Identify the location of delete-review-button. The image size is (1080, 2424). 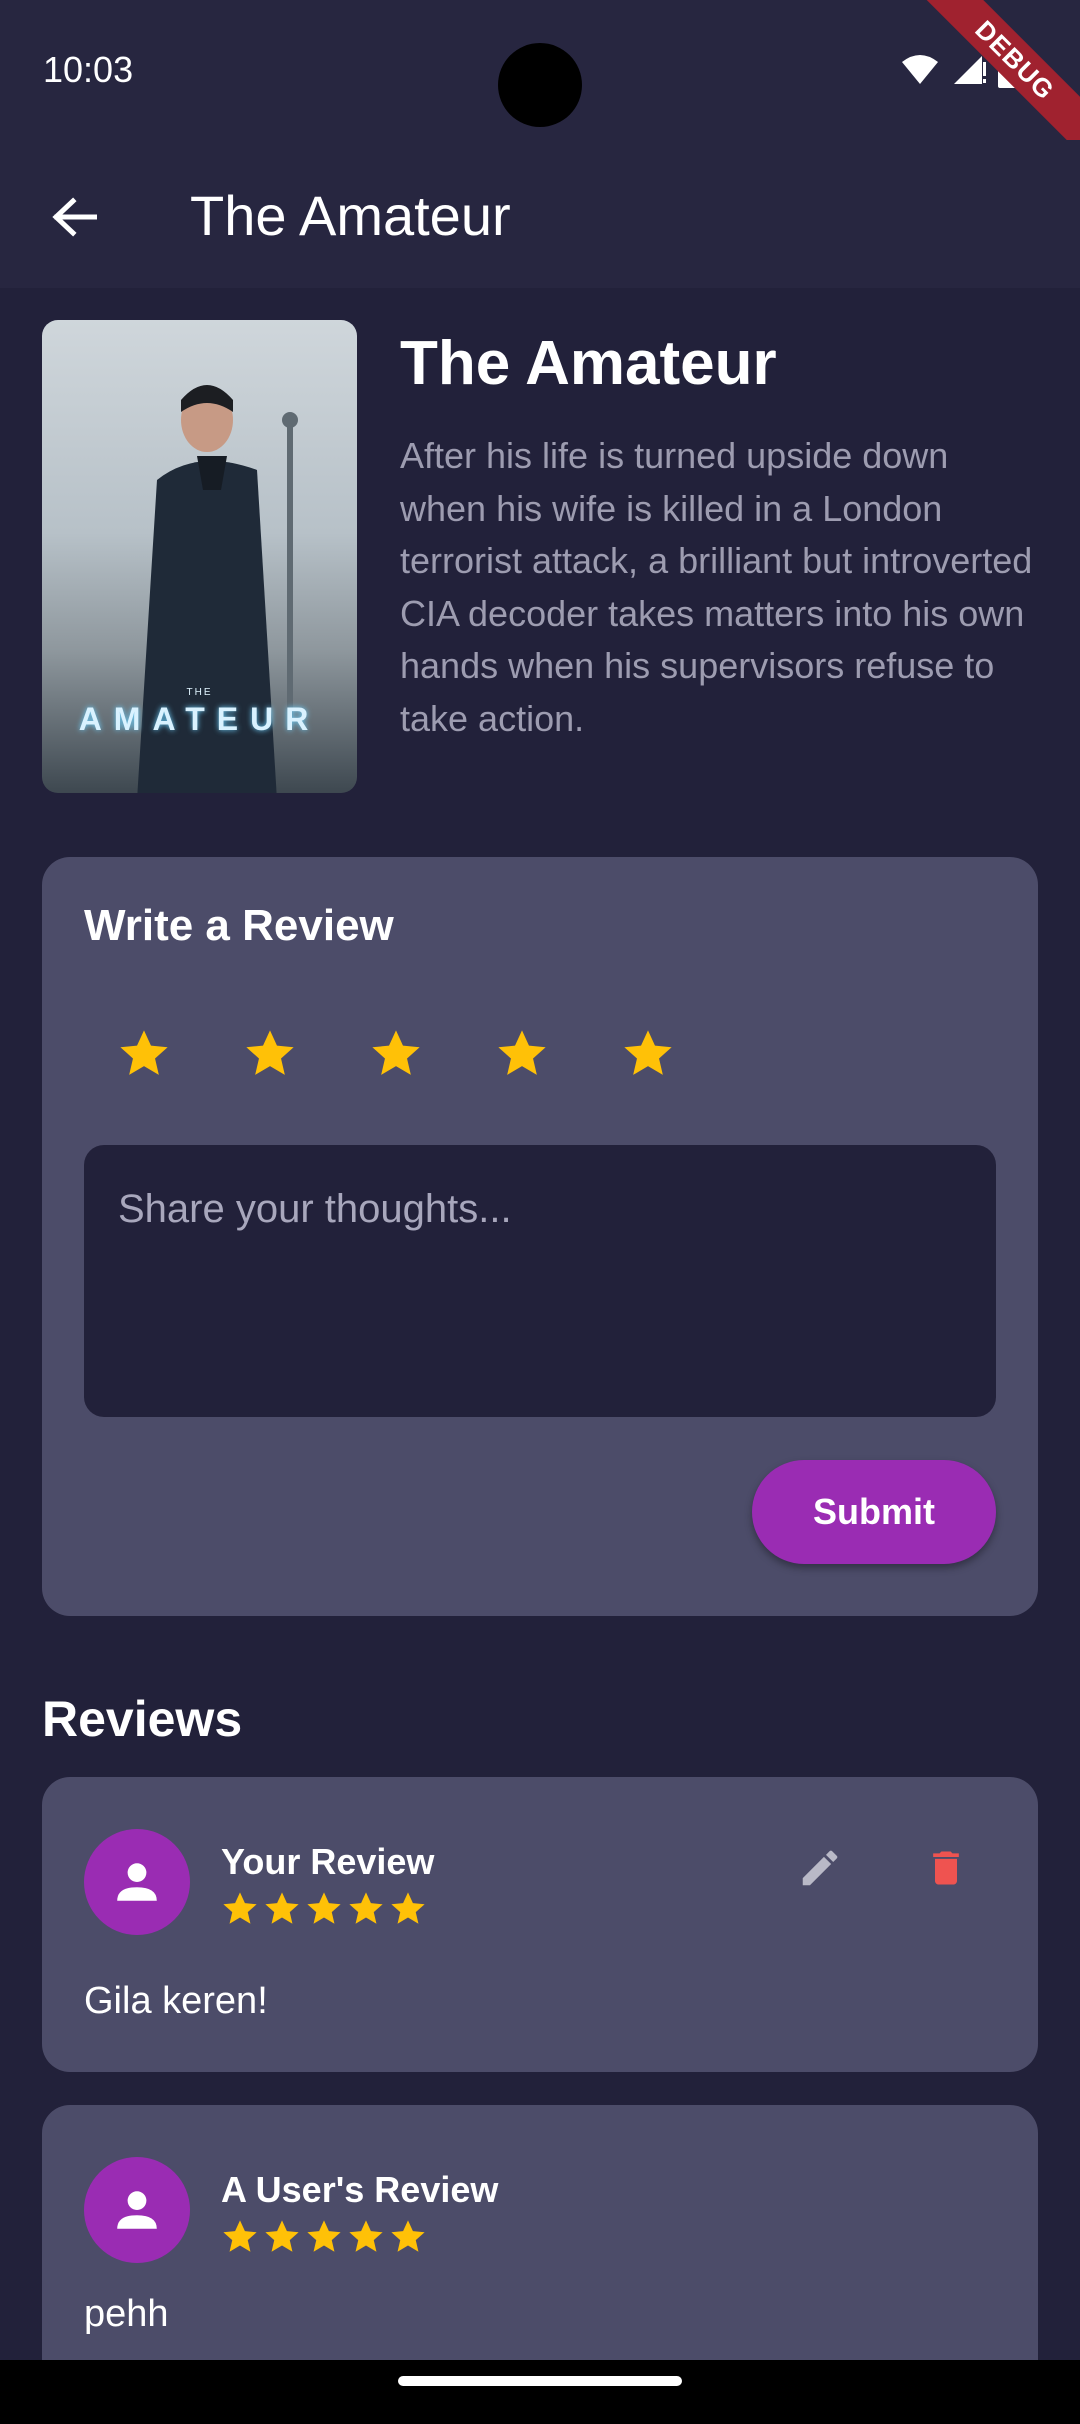
(946, 1868).